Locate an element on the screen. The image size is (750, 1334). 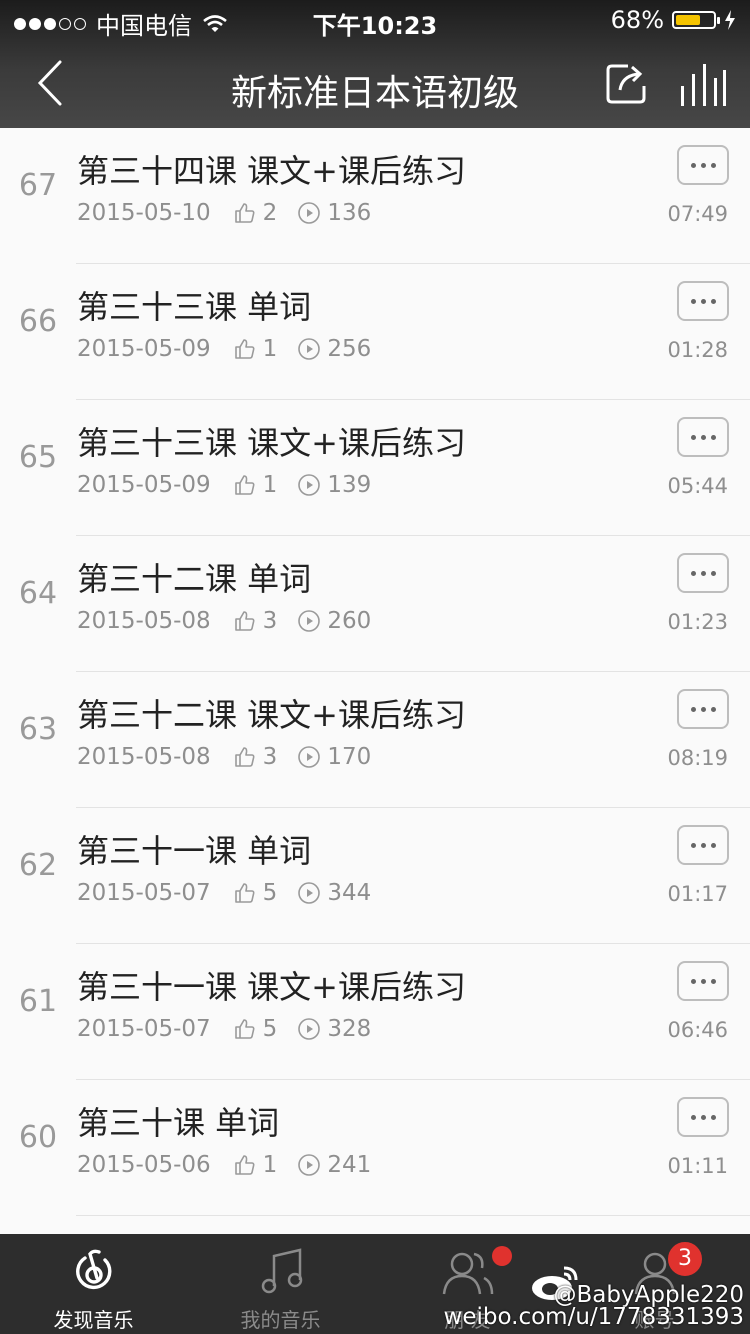
top-bar: 中国电信 下午10:23 68% 新标准日本语初级 is located at coordinates (375, 64).